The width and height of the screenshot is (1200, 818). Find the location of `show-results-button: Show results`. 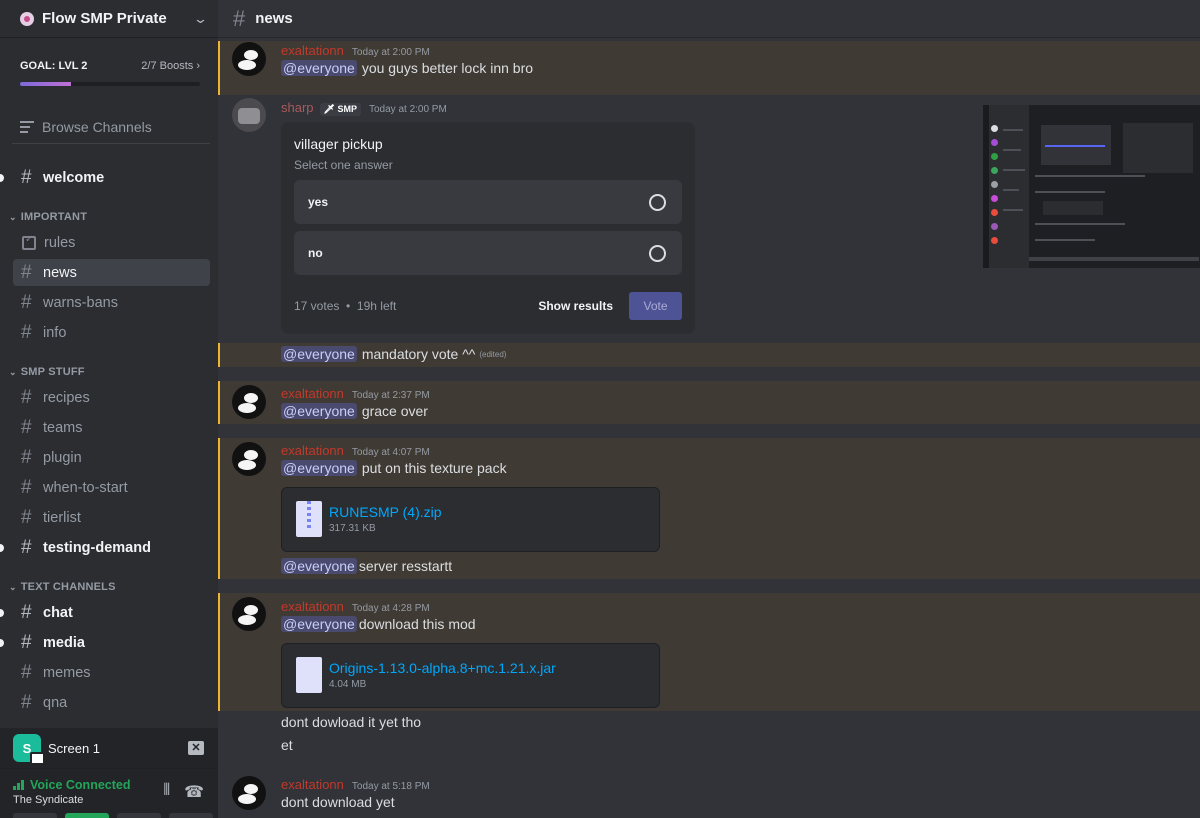

show-results-button: Show results is located at coordinates (575, 306).